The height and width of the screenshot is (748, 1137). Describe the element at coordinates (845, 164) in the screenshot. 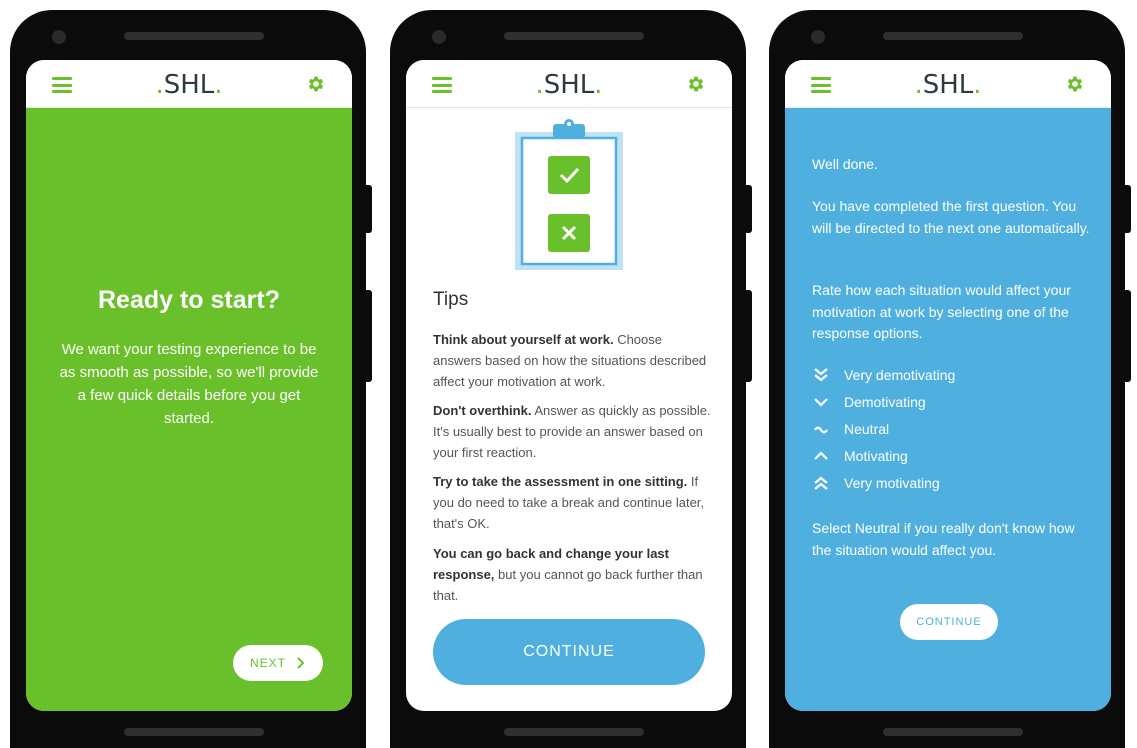

I see `well-done-text: Well done.` at that location.